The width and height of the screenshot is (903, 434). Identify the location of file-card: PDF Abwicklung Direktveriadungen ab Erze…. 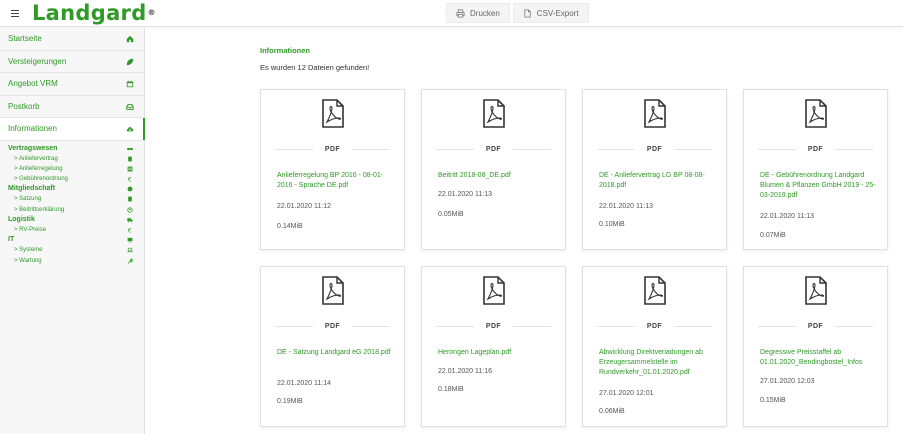
(654, 346).